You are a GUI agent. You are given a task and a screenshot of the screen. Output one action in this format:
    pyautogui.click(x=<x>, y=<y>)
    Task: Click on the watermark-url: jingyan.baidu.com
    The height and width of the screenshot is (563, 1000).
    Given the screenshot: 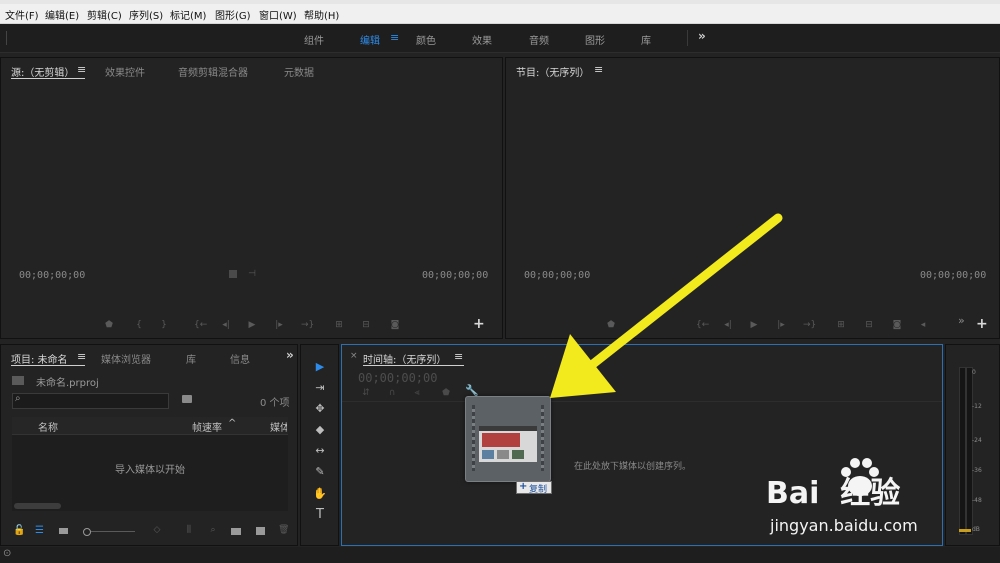 What is the action you would take?
    pyautogui.click(x=844, y=525)
    